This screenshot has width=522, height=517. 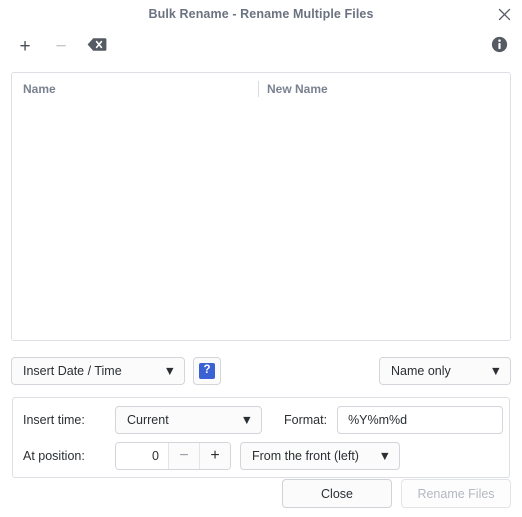 I want to click on window-title: Bulk Rename - Rename Multiple Files, so click(x=261, y=14).